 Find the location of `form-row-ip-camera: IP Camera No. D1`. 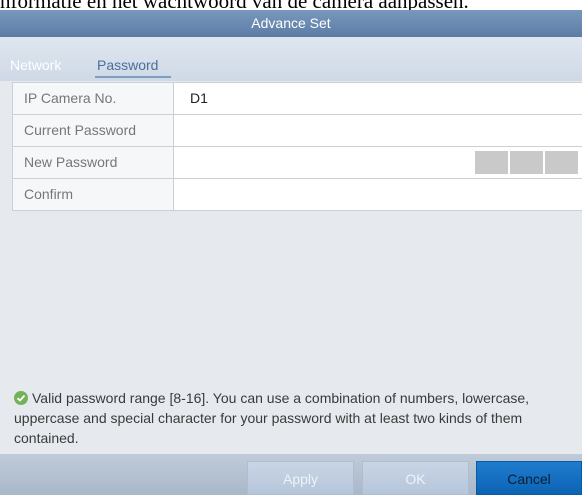

form-row-ip-camera: IP Camera No. D1 is located at coordinates (297, 99).